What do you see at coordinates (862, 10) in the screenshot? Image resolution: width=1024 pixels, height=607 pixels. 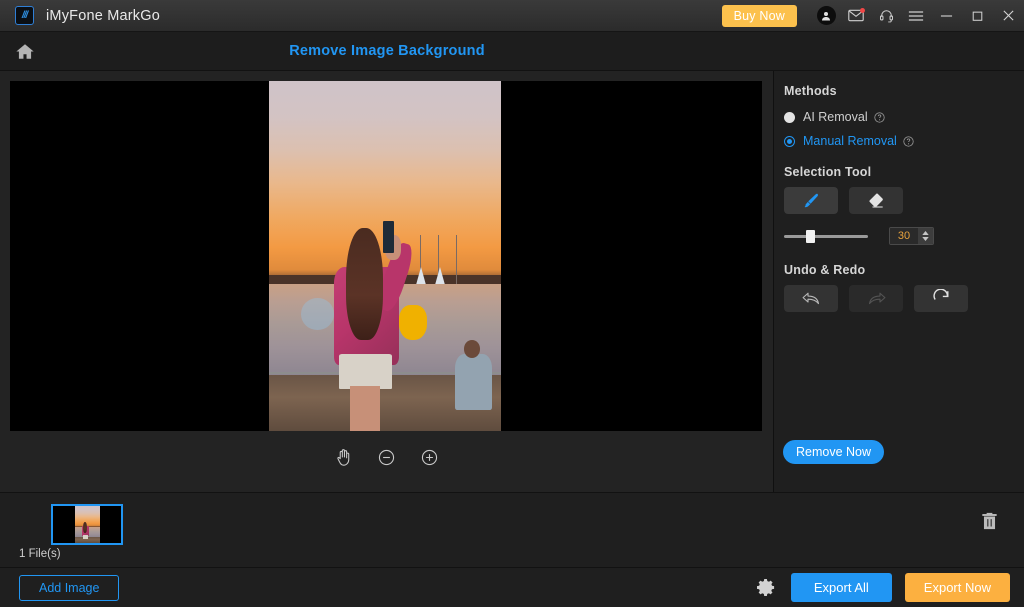 I see `mail-unread-badge` at bounding box center [862, 10].